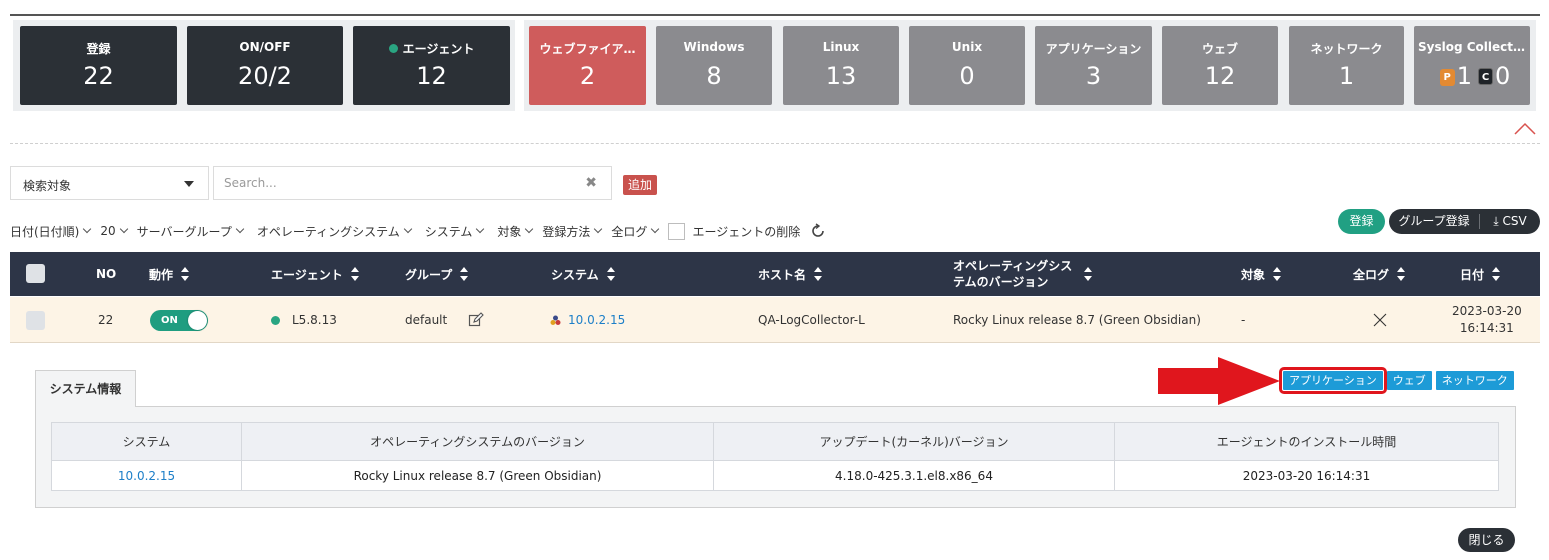  What do you see at coordinates (1480, 274) in the screenshot?
I see `th-date: 日付` at bounding box center [1480, 274].